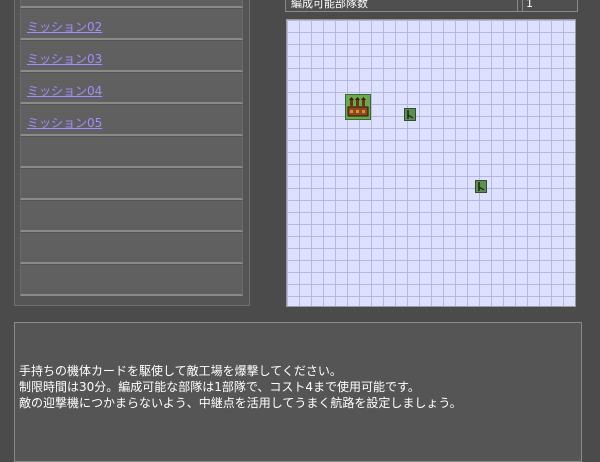 This screenshot has height=462, width=600. I want to click on factory-icon-graphic, so click(358, 107).